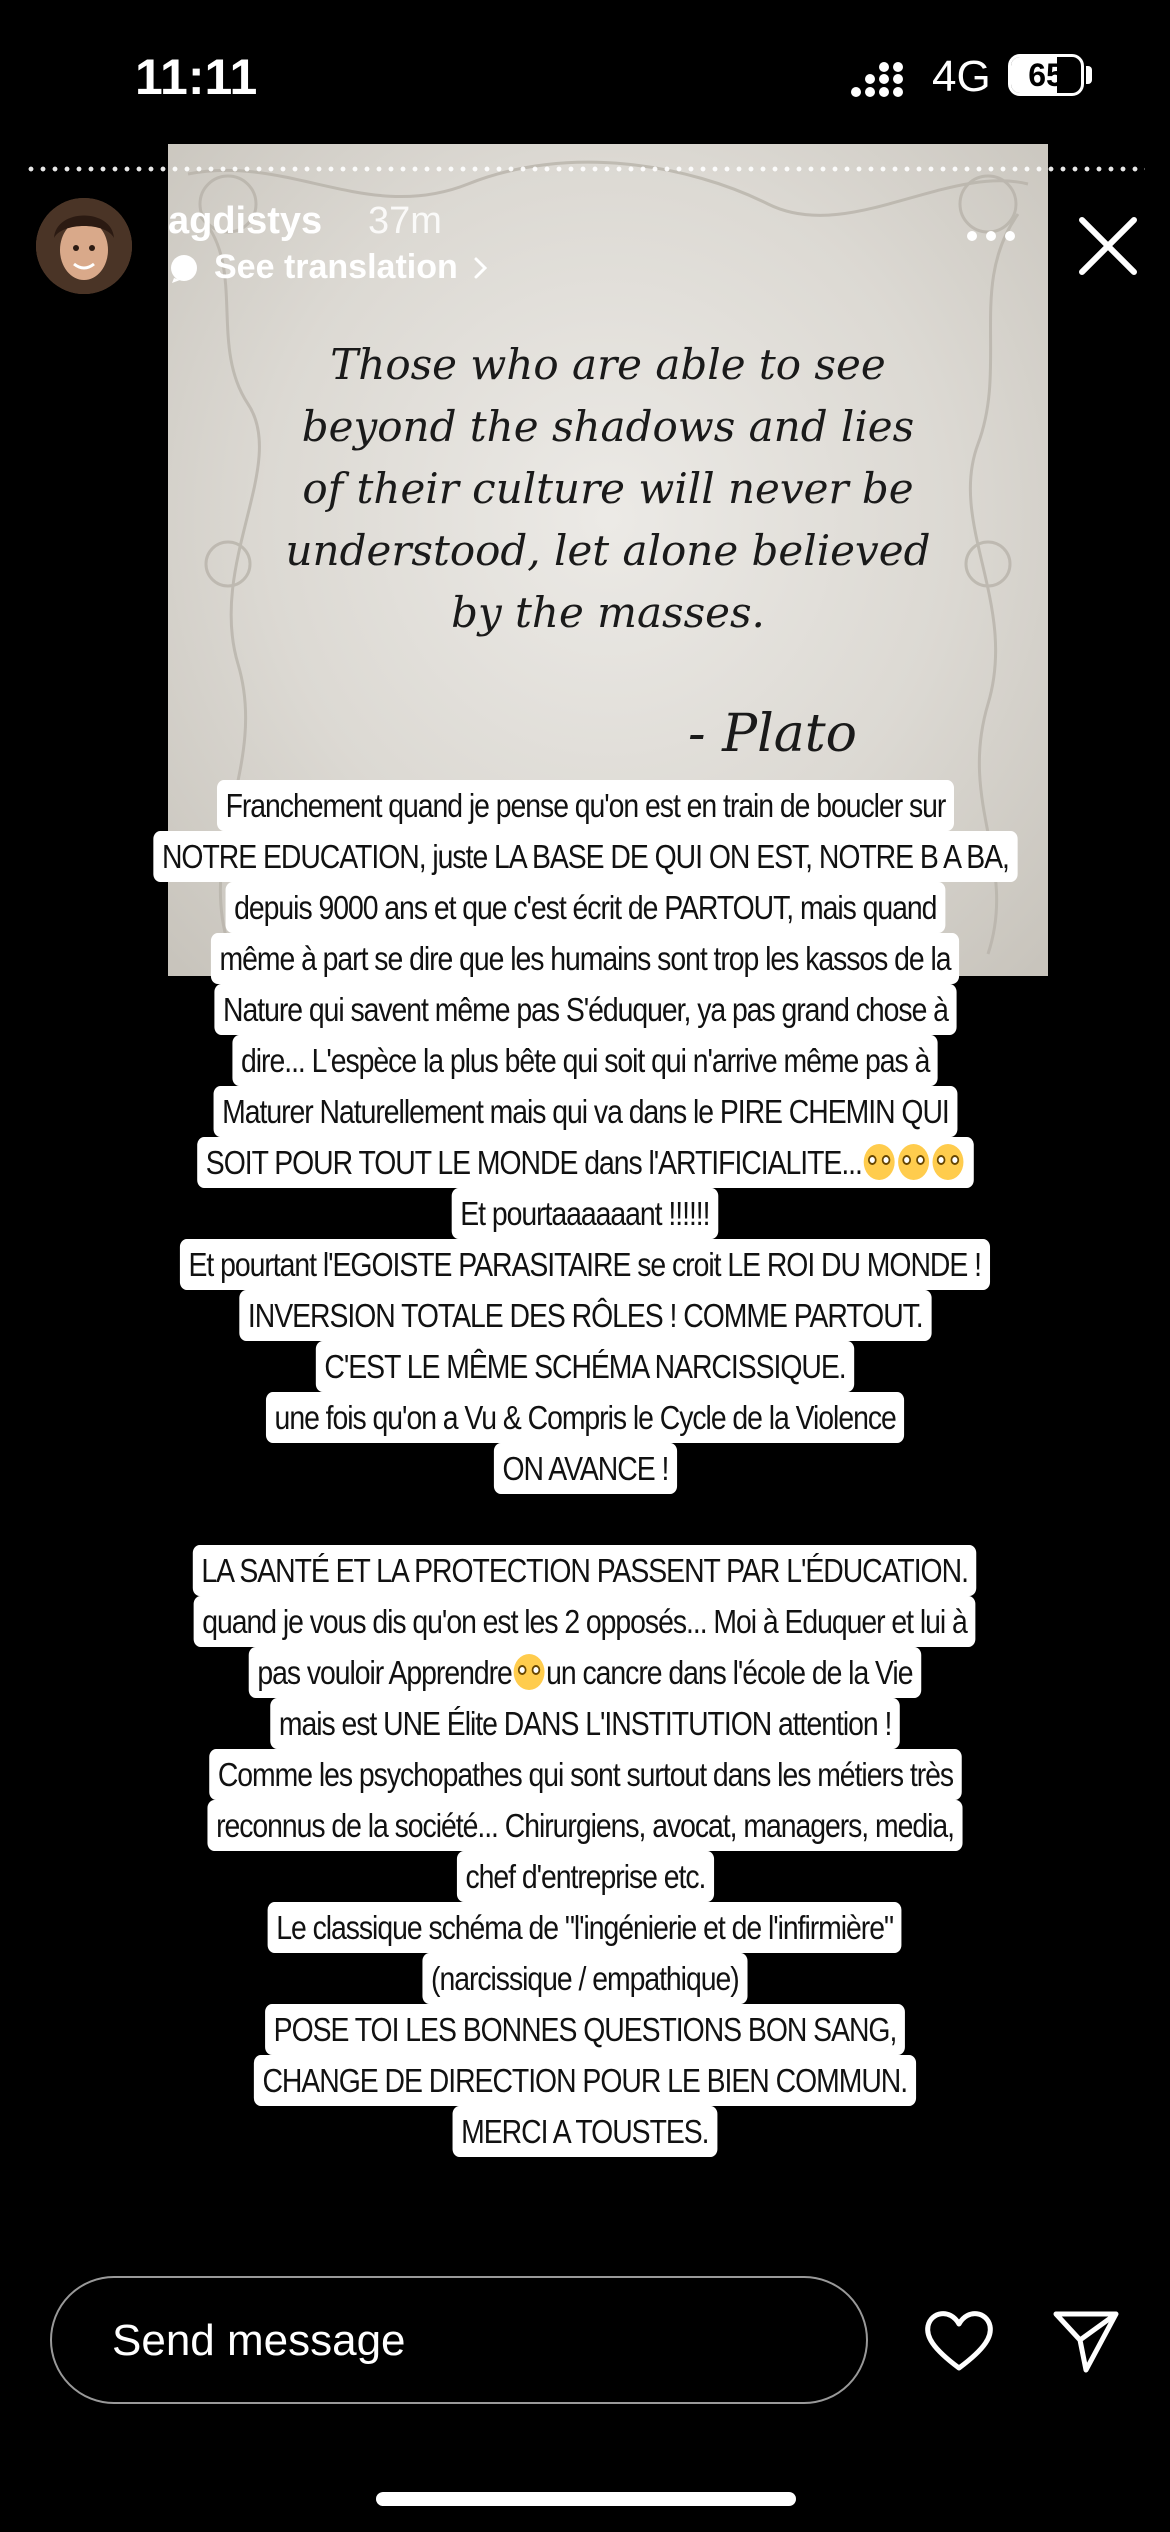 This screenshot has width=1170, height=2532. I want to click on progress-track, so click(585, 169).